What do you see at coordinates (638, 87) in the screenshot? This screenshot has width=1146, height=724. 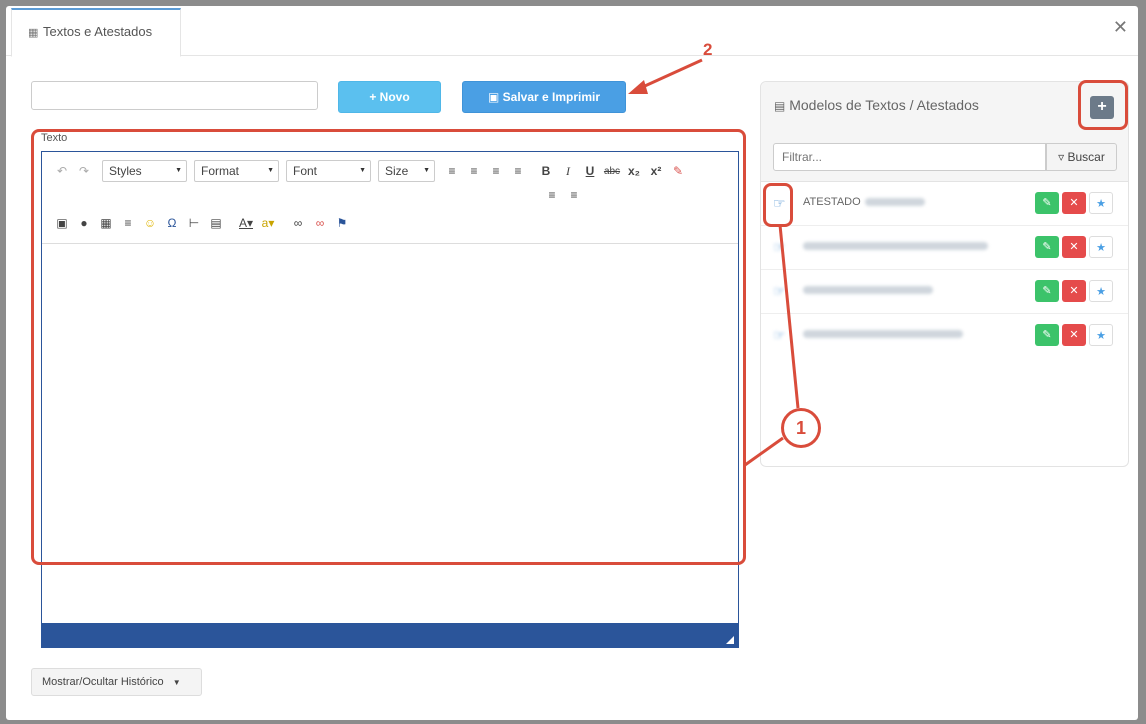 I see `callout-2-arrowhead` at bounding box center [638, 87].